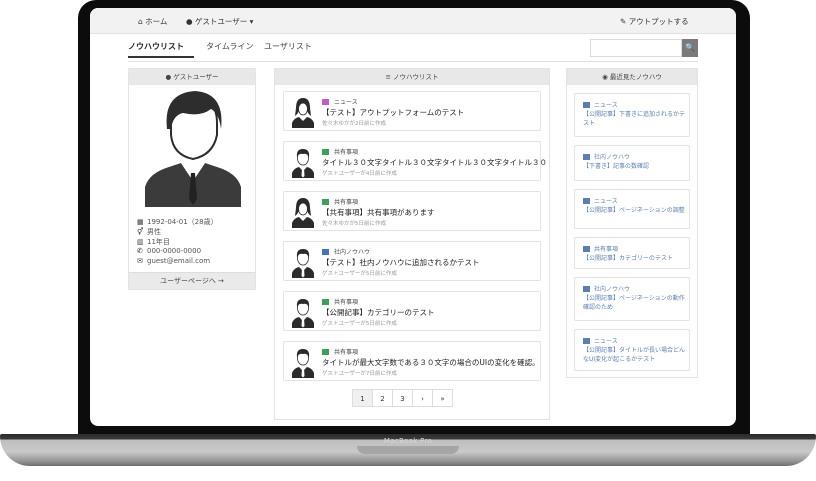  Describe the element at coordinates (153, 242) in the screenshot. I see `info-tenure: ▥ 11年目` at that location.